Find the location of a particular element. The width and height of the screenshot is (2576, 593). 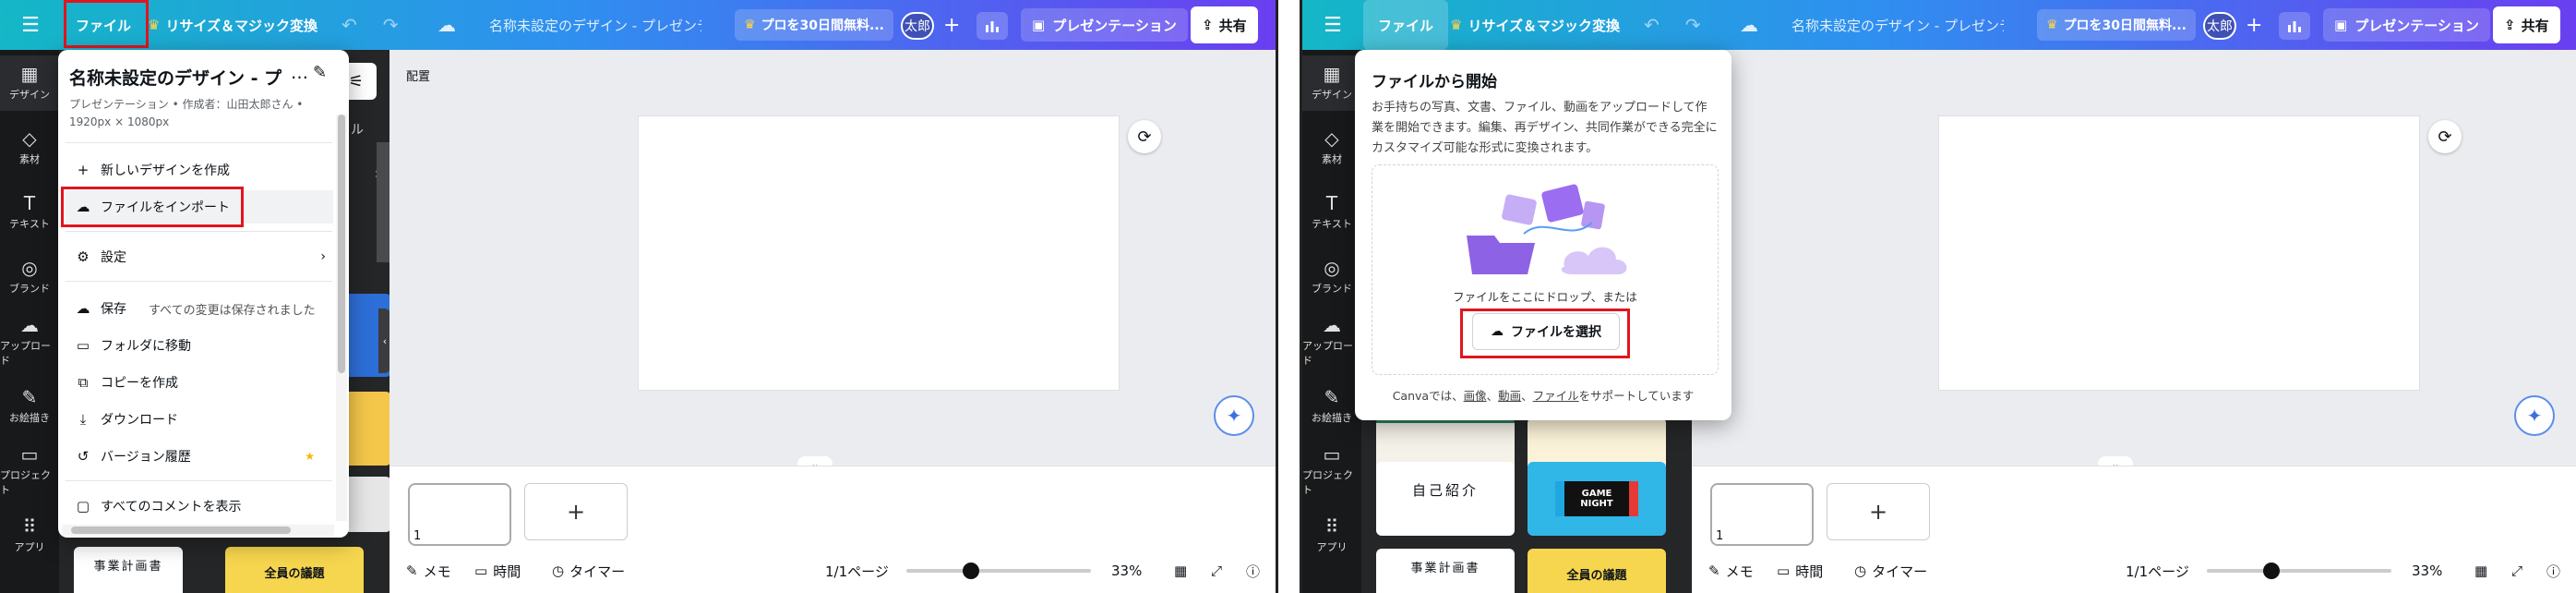

support-link-video: 動画 is located at coordinates (1510, 396).